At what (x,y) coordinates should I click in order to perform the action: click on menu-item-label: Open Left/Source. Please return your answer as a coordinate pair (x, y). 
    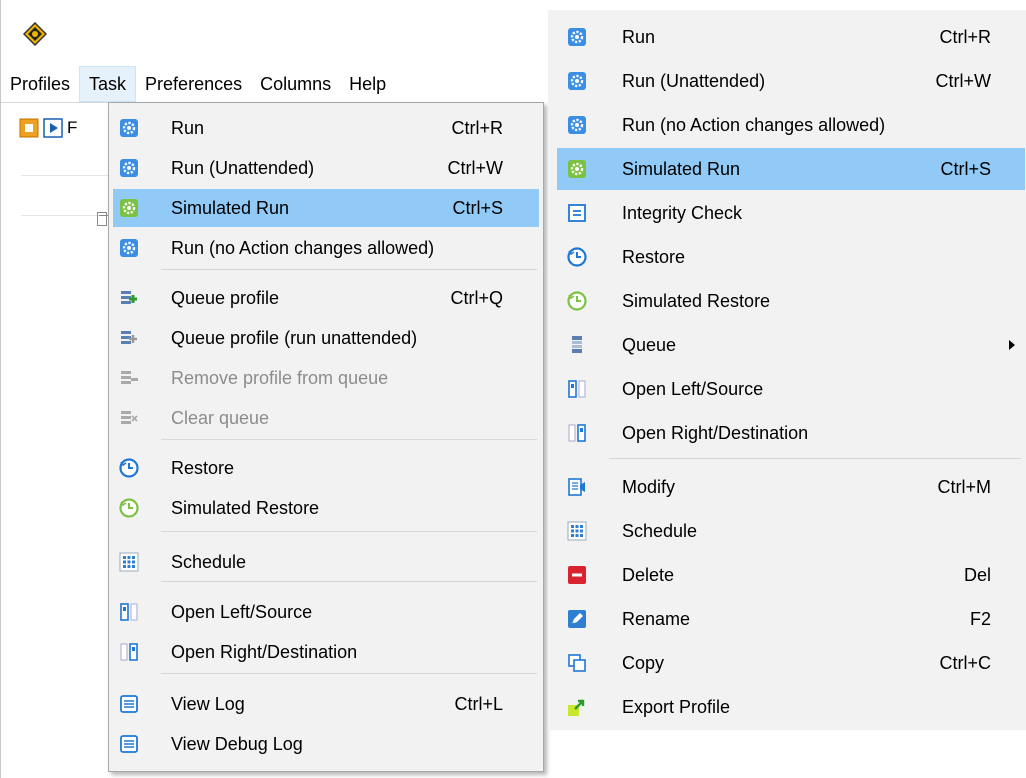
    Looking at the image, I should click on (242, 611).